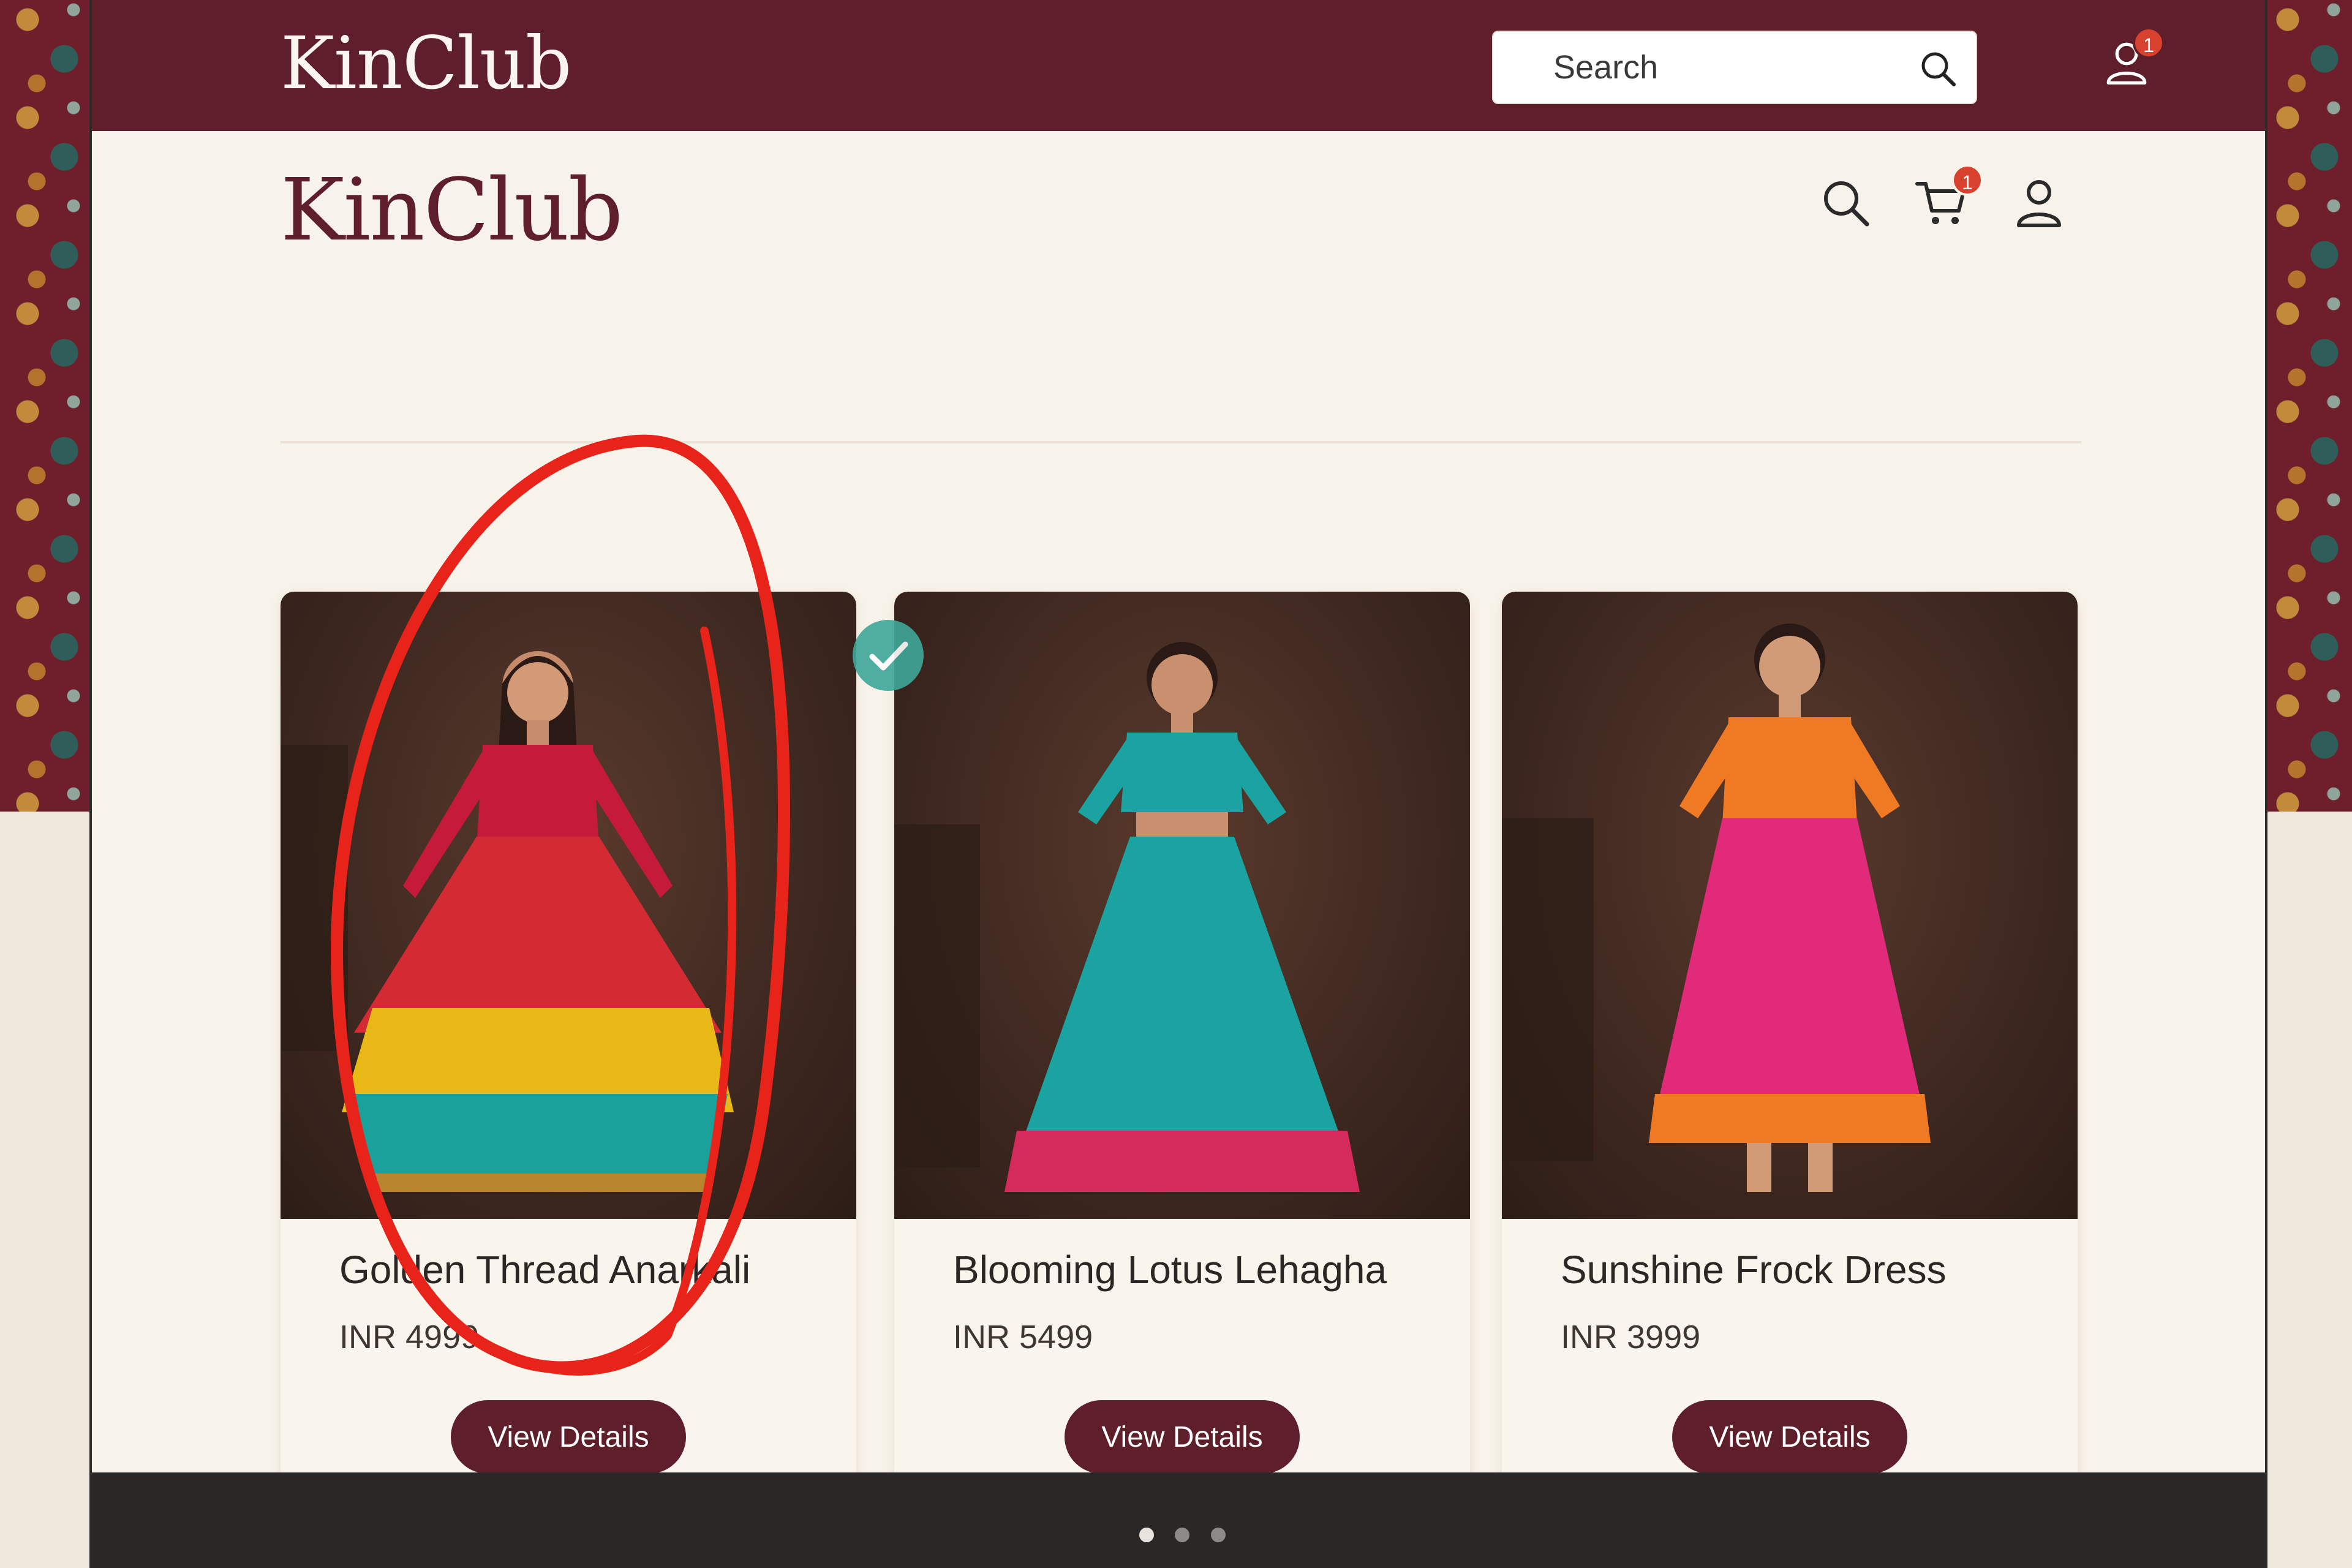  I want to click on cart-button: 1, so click(1948, 198).